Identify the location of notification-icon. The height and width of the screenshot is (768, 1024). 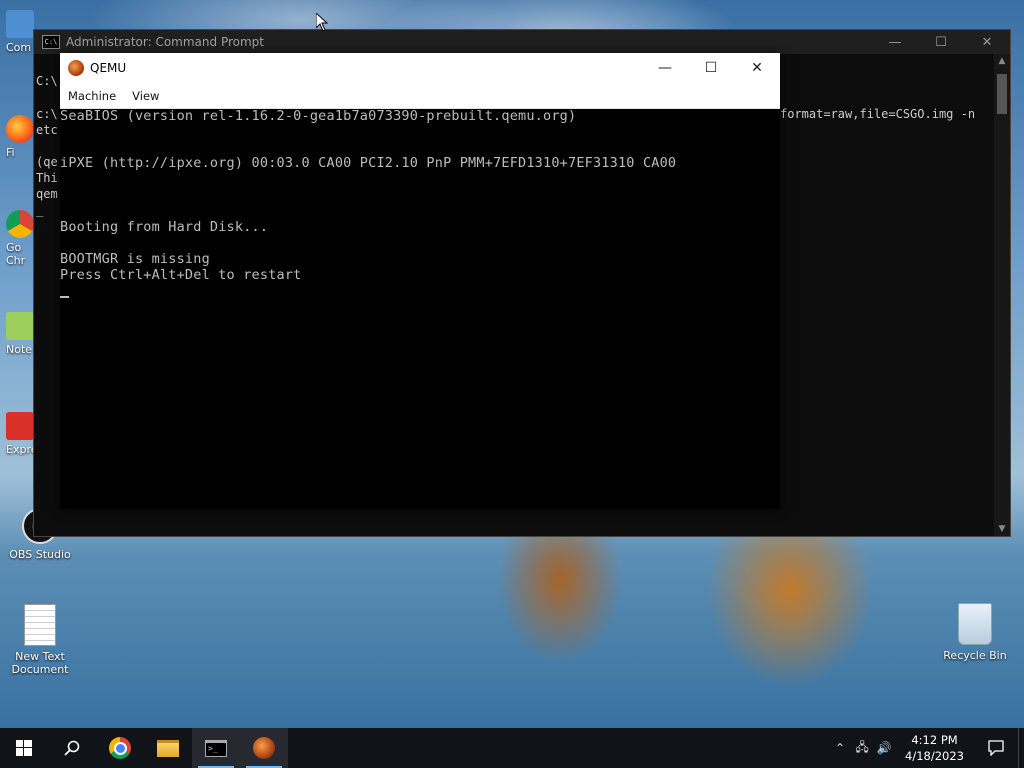
(996, 748).